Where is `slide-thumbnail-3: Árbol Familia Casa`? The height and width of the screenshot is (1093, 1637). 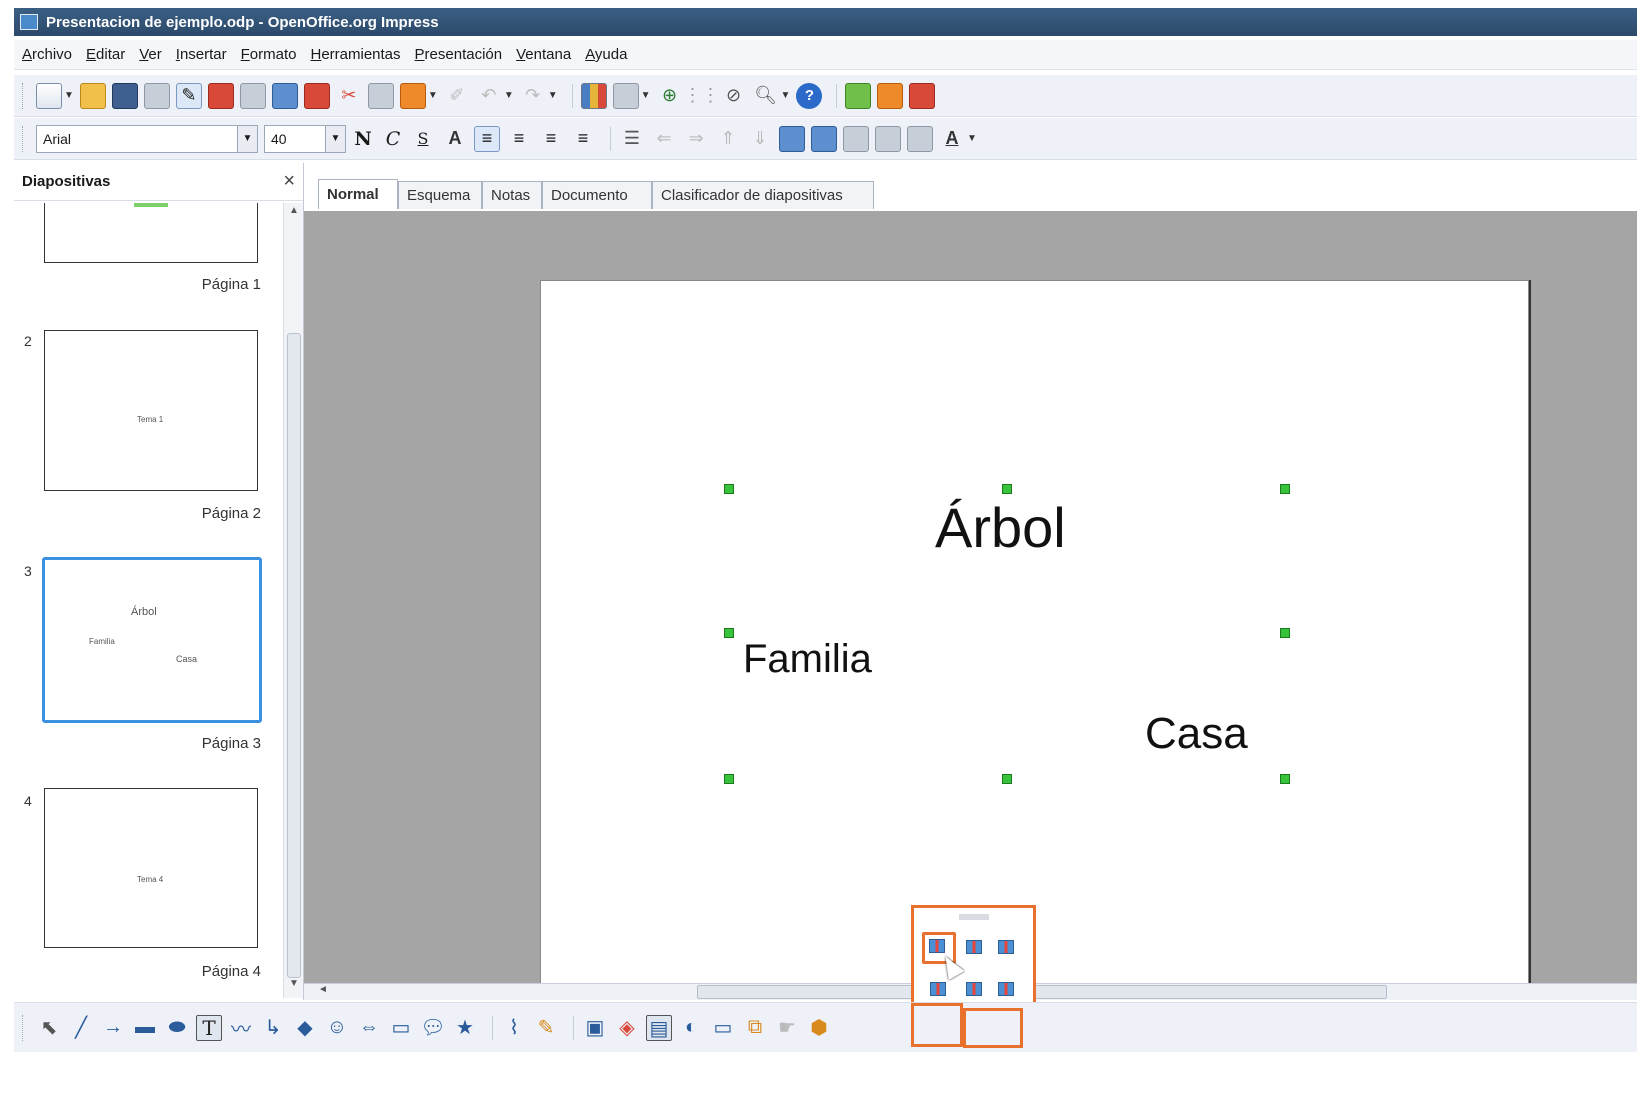
slide-thumbnail-3: Árbol Familia Casa is located at coordinates (152, 640).